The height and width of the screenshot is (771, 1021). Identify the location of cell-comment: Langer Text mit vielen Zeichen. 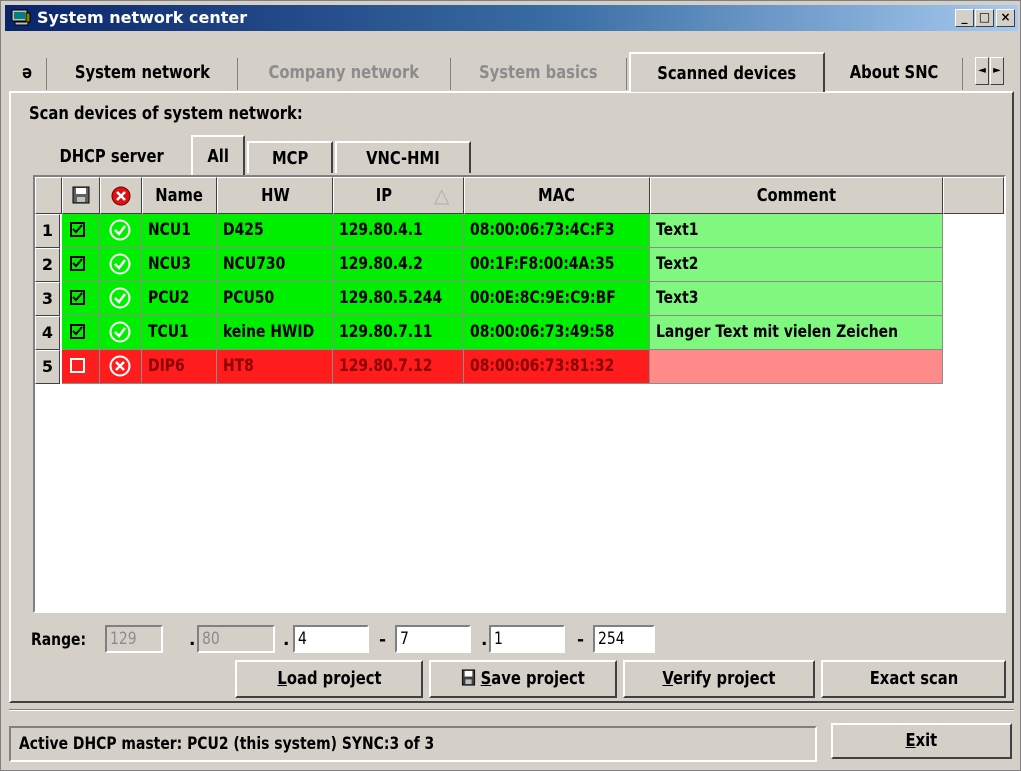
(796, 333).